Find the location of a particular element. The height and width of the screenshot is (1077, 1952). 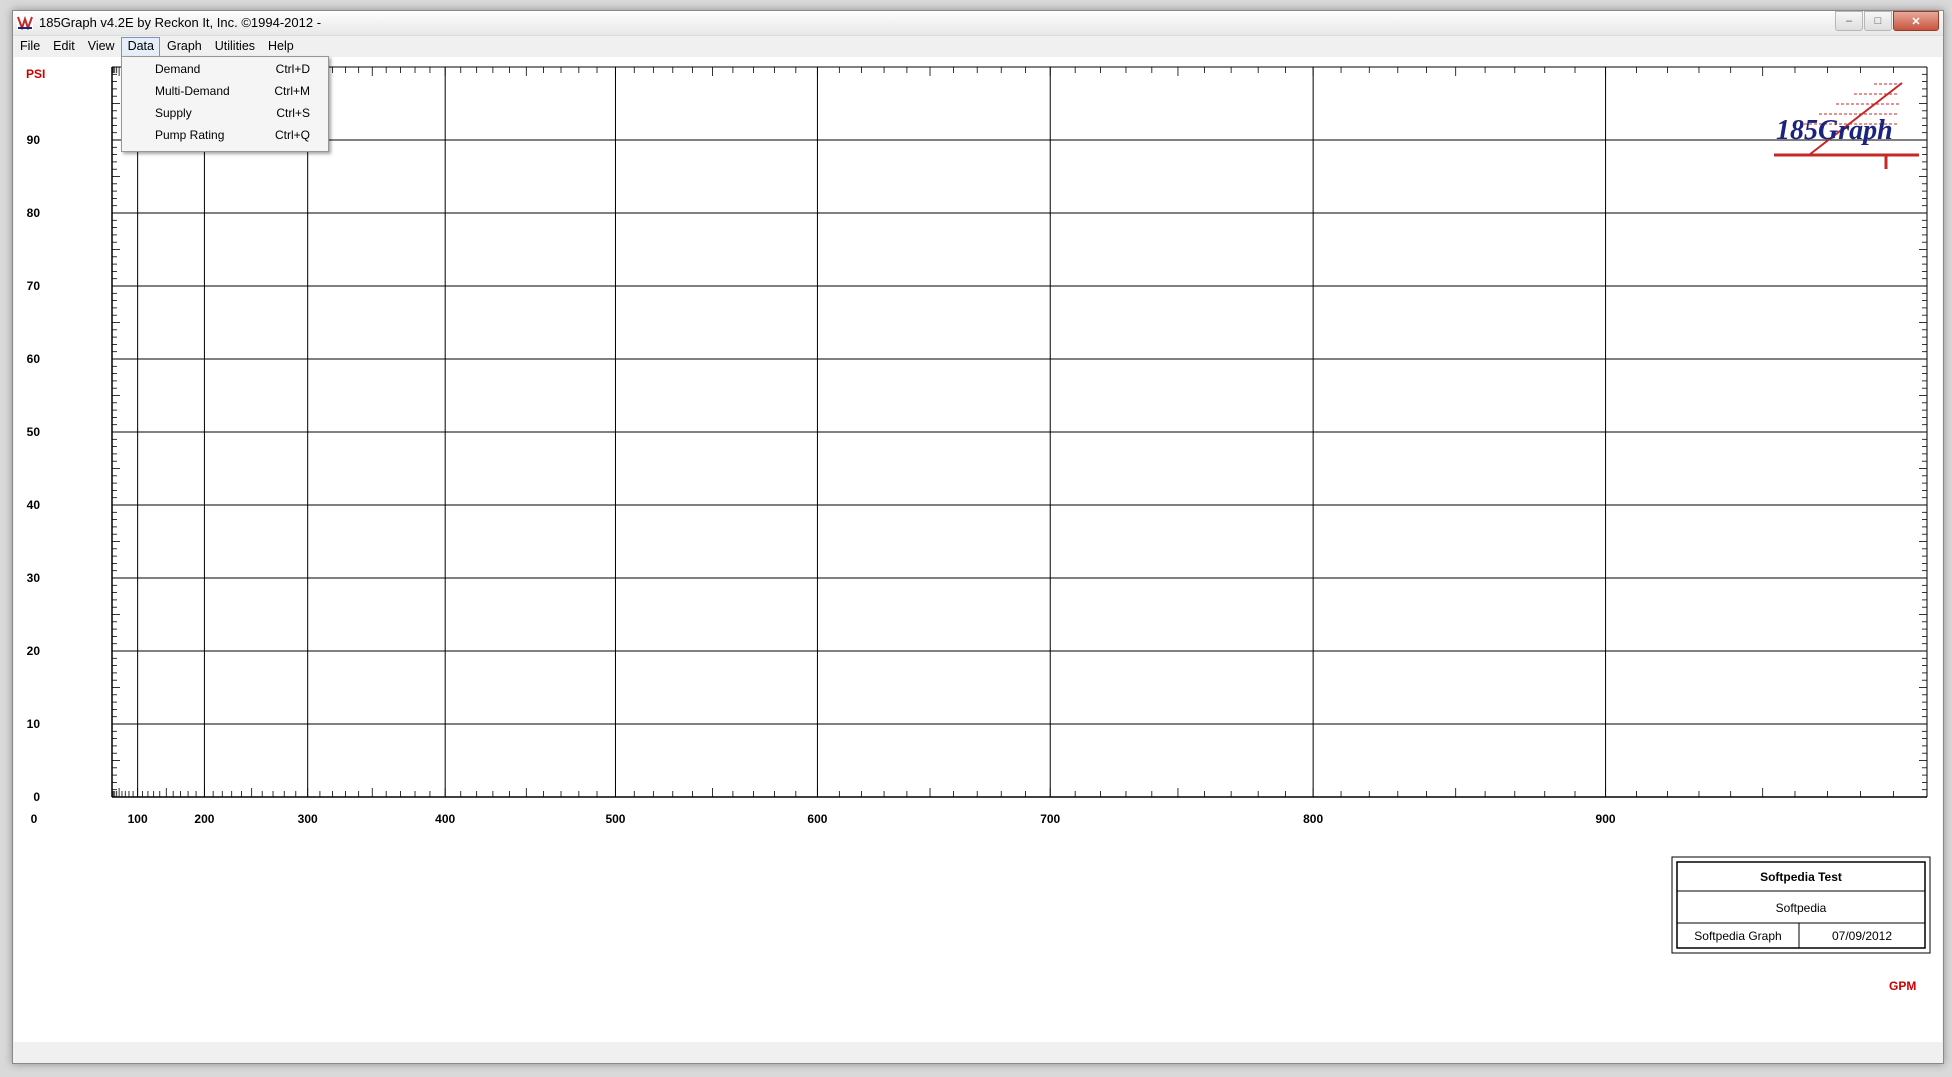

menu-item-shortcut: Ctrl+D is located at coordinates (292, 69).